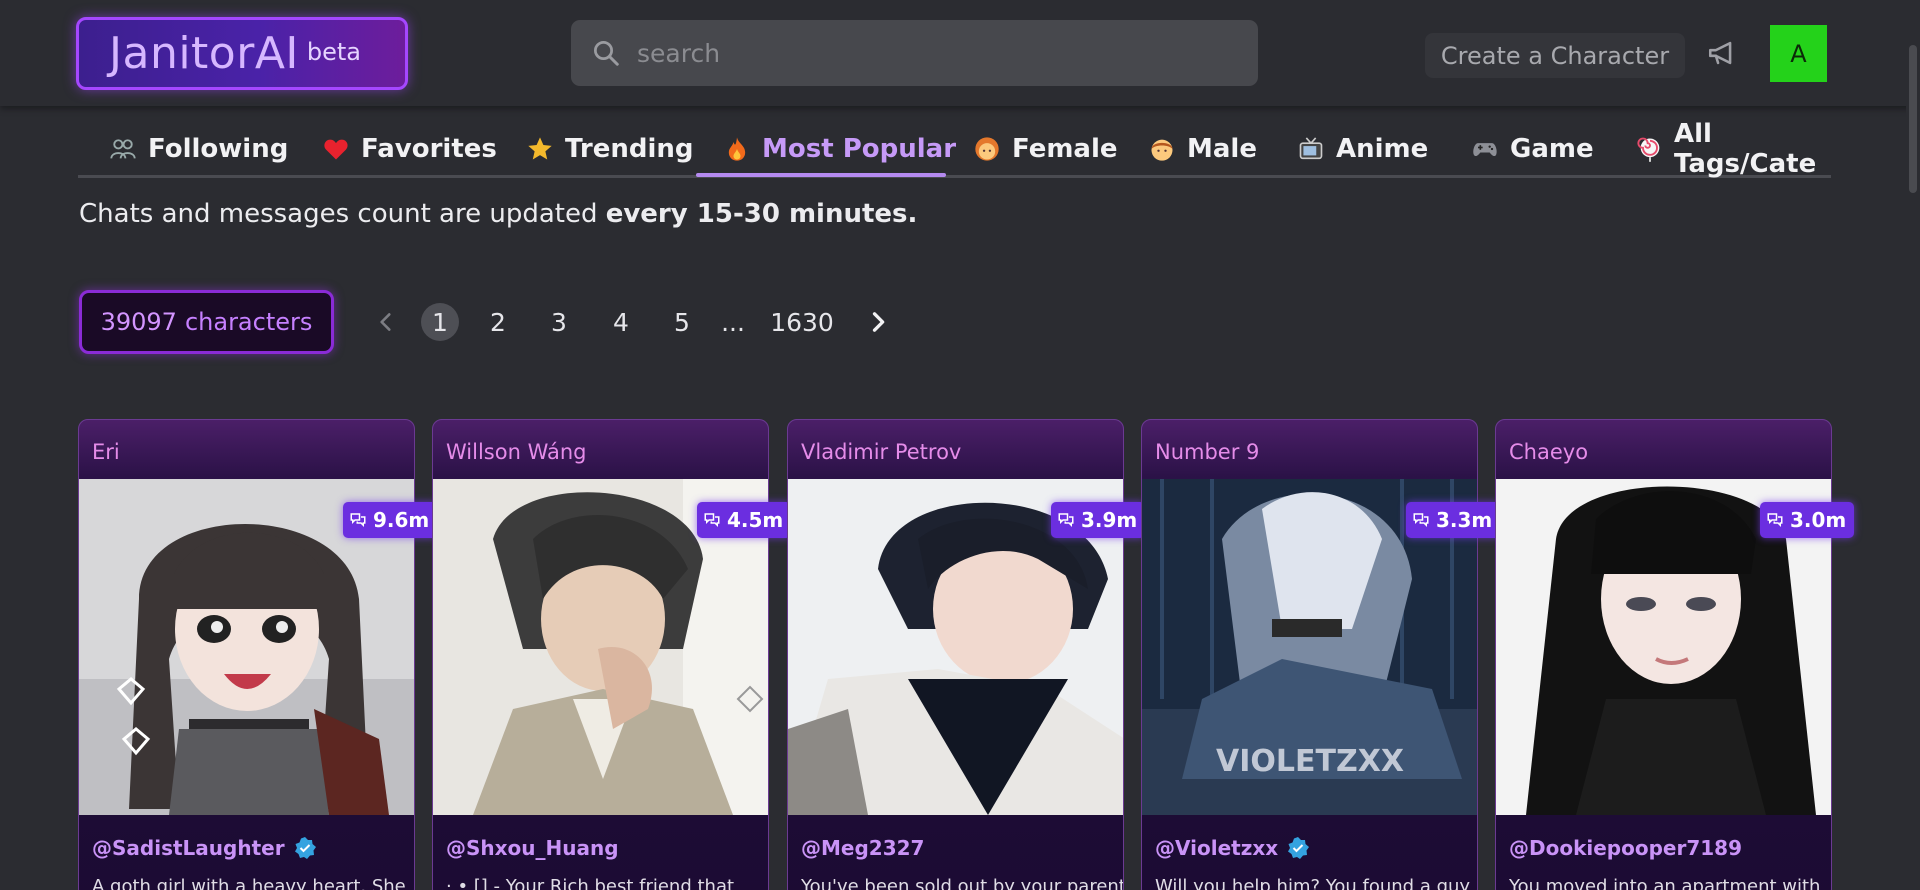 Image resolution: width=1920 pixels, height=890 pixels. Describe the element at coordinates (1818, 520) in the screenshot. I see `chat-count: 3.0m` at that location.